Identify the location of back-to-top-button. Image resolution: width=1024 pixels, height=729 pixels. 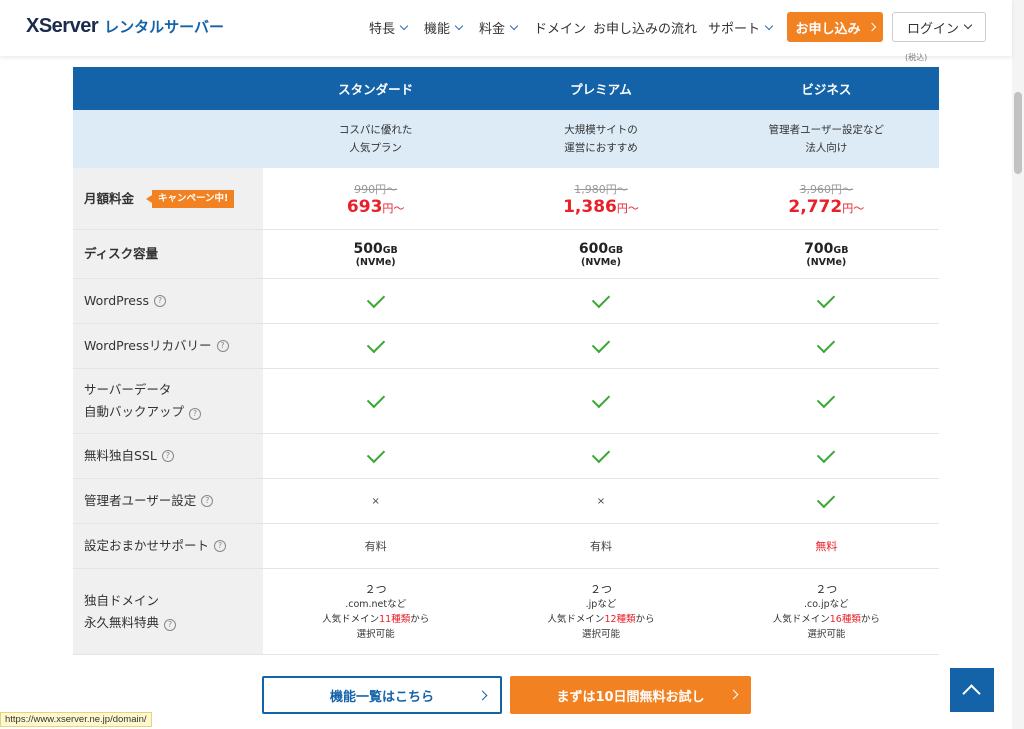
(972, 690).